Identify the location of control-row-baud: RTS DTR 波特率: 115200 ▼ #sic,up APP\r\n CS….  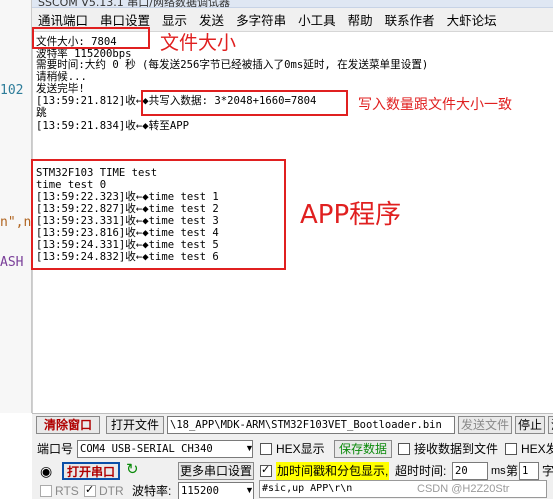
(292, 489).